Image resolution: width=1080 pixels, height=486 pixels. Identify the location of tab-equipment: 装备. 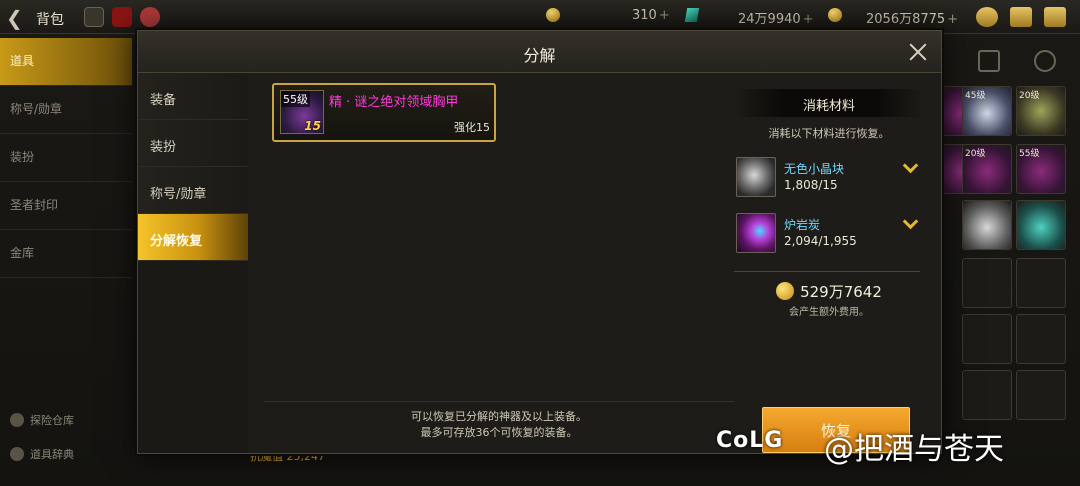
(193, 96).